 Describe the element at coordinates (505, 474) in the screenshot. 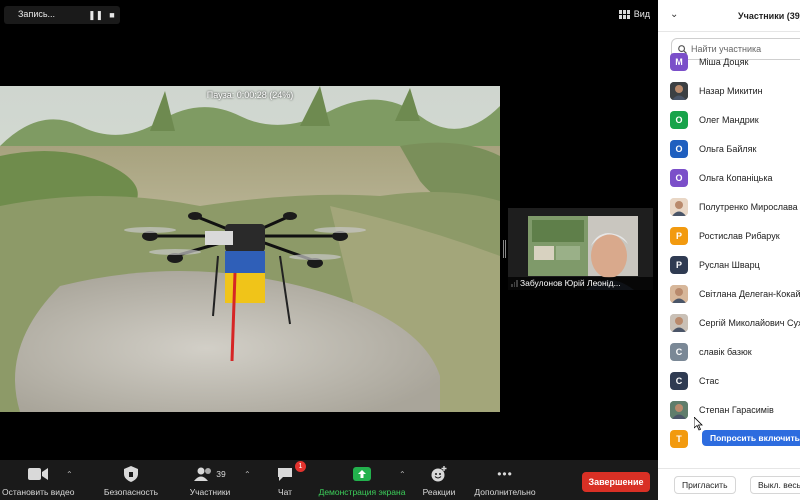

I see `ellipsis-icon: •••` at that location.